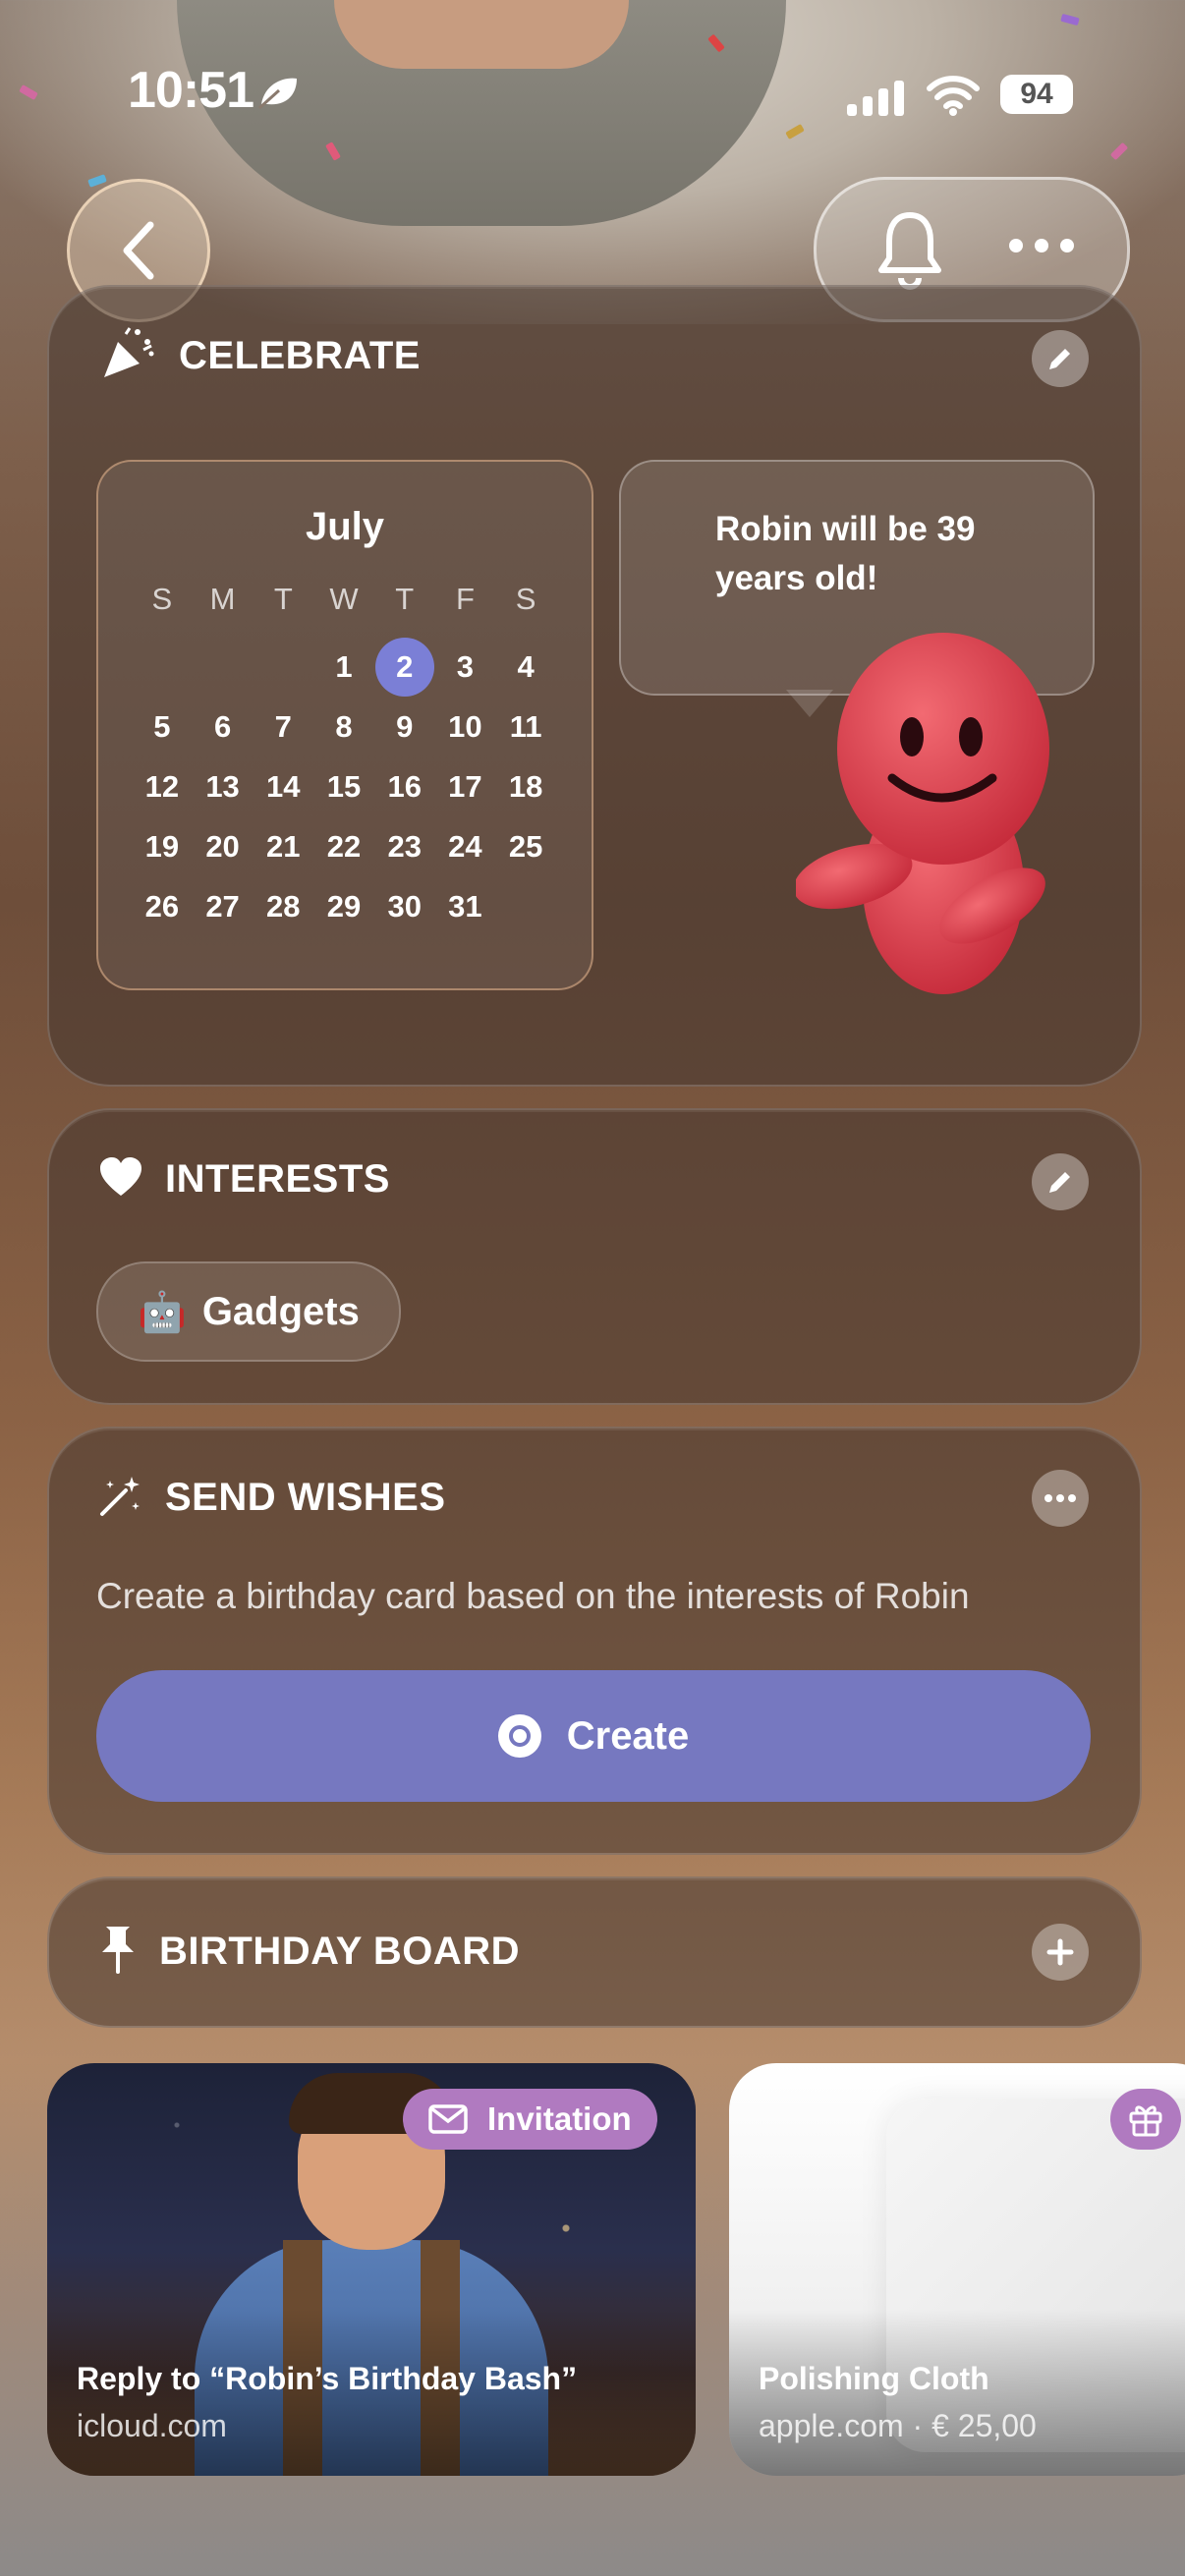  I want to click on interest-chip-gadgets: 🤖 Gadgets, so click(249, 1311).